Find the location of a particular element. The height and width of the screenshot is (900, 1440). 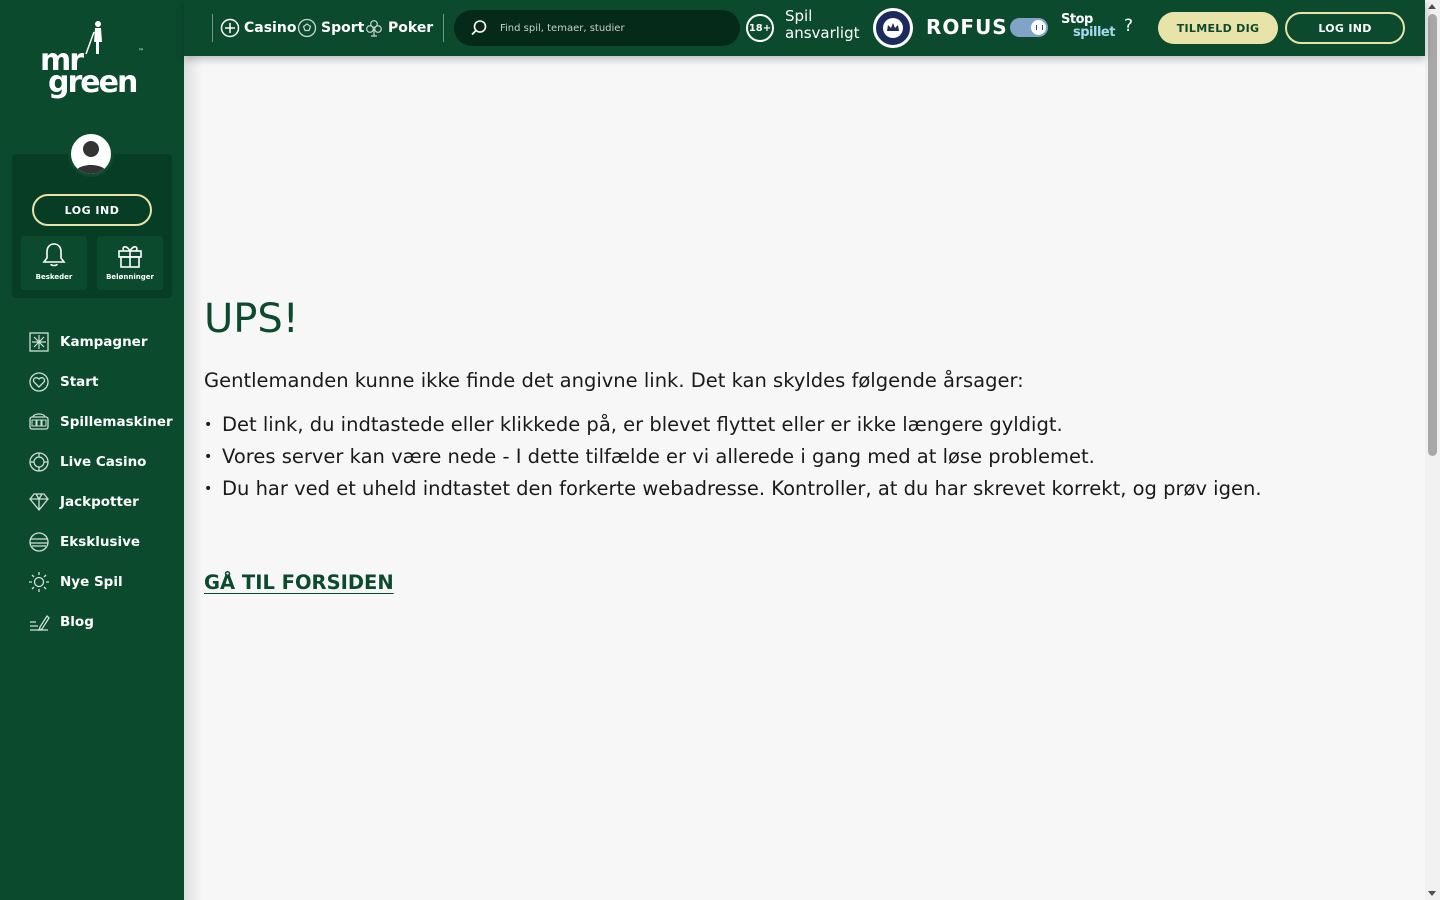

logo-text-green: green is located at coordinates (93, 82).